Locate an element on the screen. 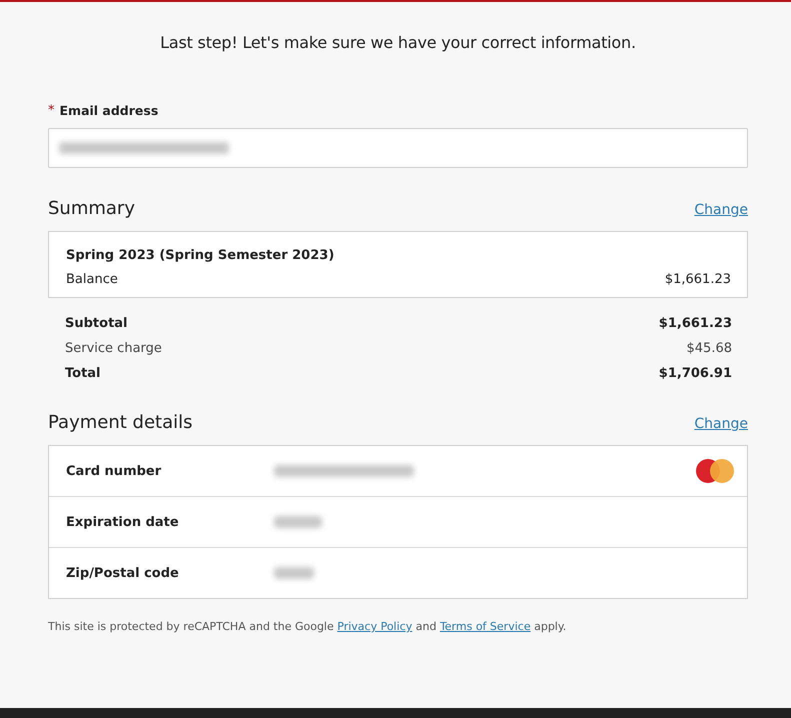 Image resolution: width=791 pixels, height=718 pixels. total-label: Total is located at coordinates (83, 373).